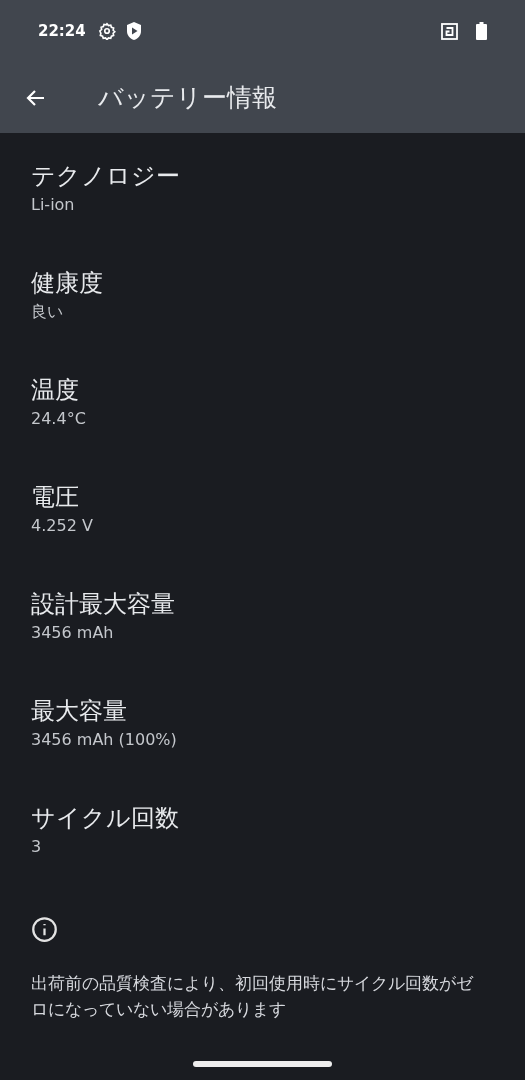 The height and width of the screenshot is (1080, 525). Describe the element at coordinates (58, 419) in the screenshot. I see `item-value: 24.4°C` at that location.